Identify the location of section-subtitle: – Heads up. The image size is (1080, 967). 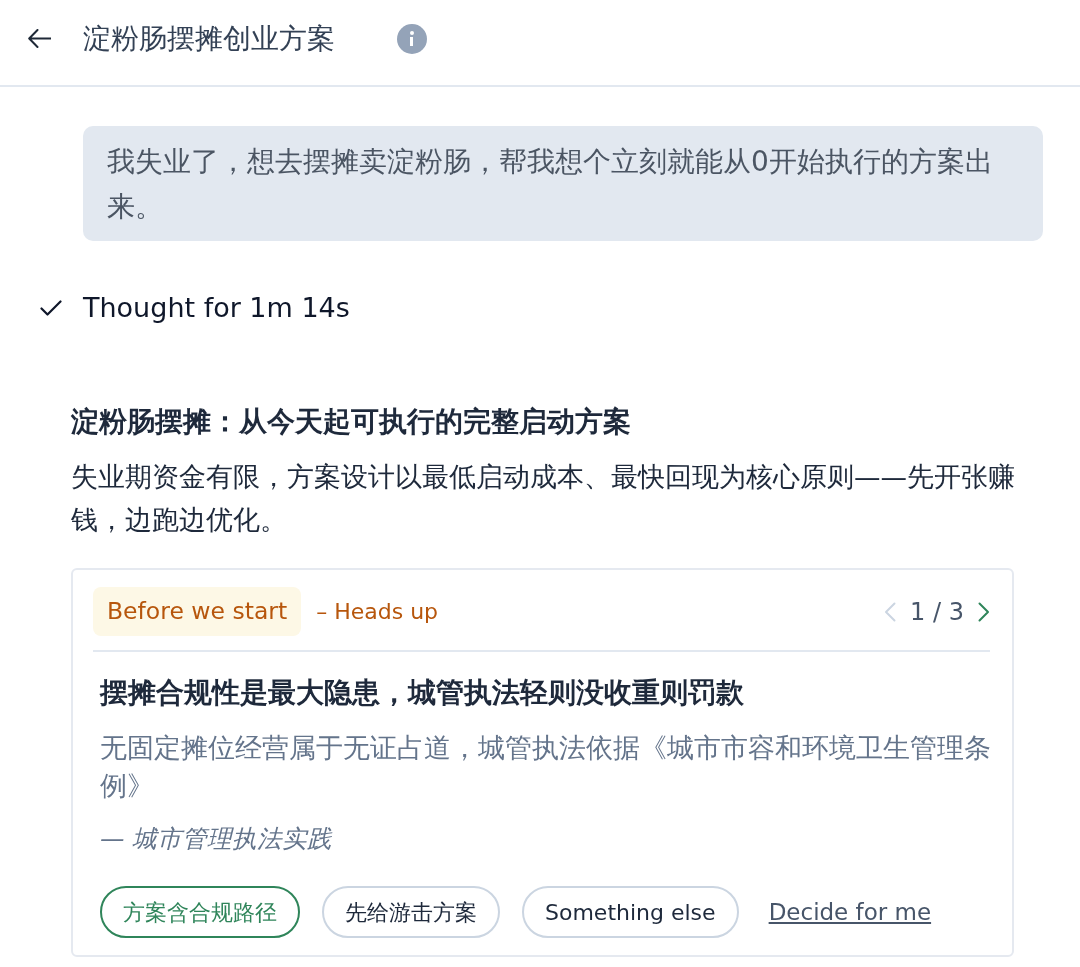
(377, 612).